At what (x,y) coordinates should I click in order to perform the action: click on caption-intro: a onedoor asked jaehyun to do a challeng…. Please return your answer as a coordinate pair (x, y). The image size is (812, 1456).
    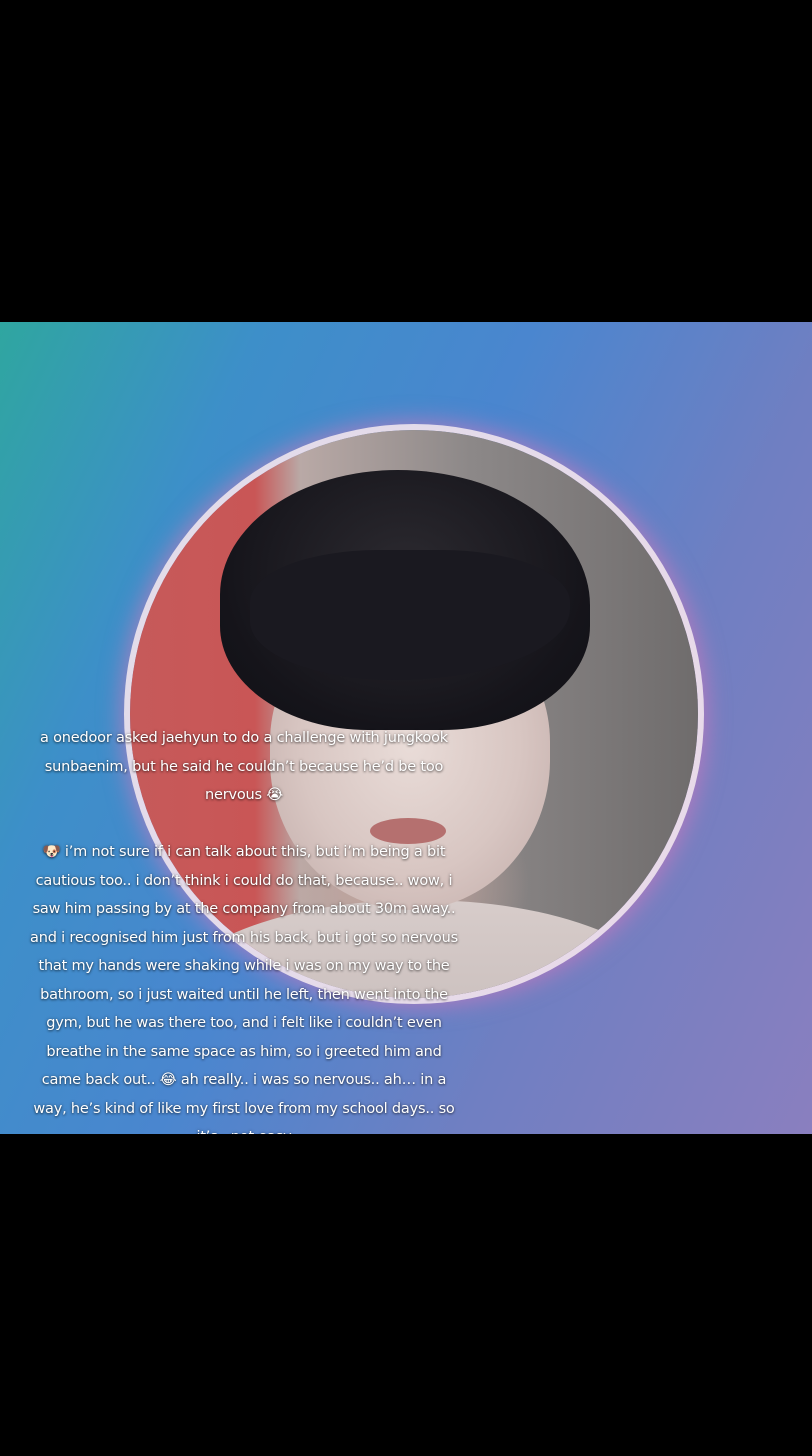
    Looking at the image, I should click on (244, 766).